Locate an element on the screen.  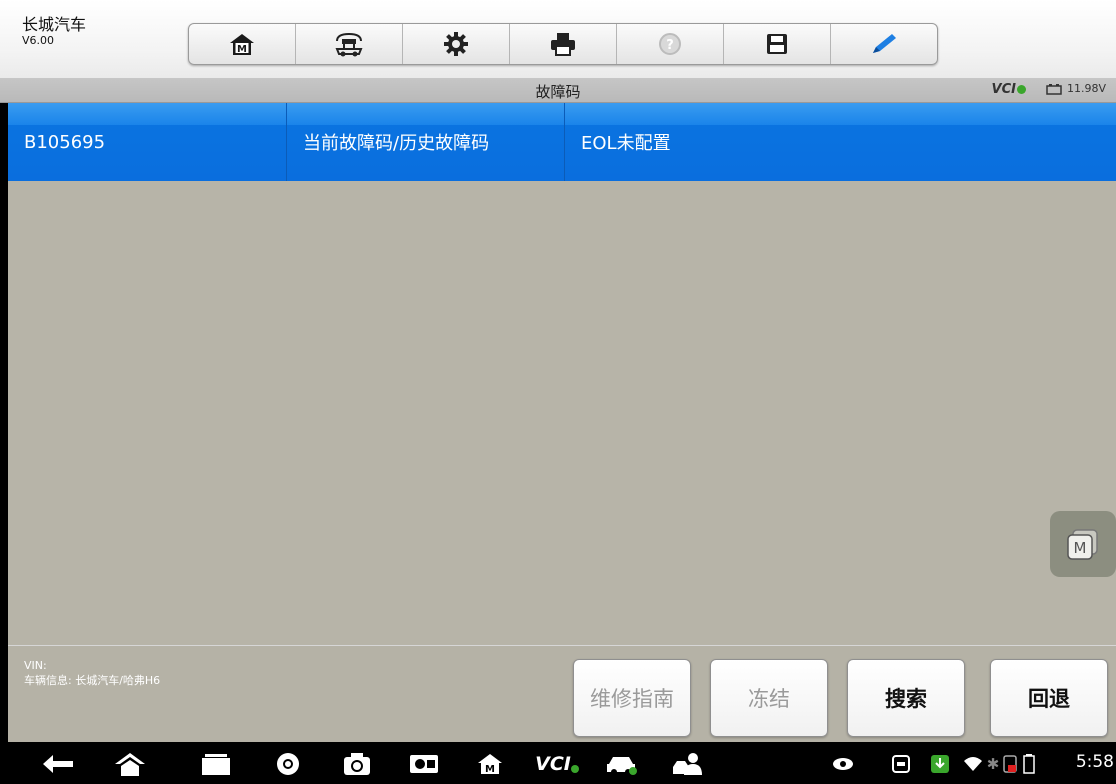
vehicle-info: VIN: 车辆信息: 长城汽车/哈弗H6 is located at coordinates (92, 673).